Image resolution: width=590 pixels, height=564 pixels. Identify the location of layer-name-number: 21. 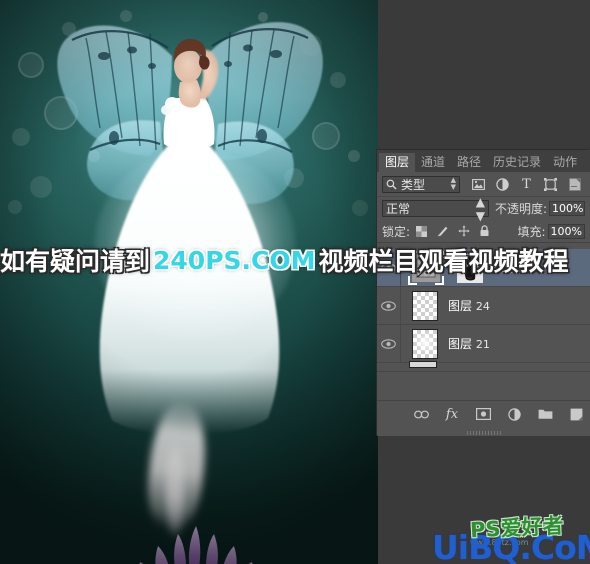
(482, 344).